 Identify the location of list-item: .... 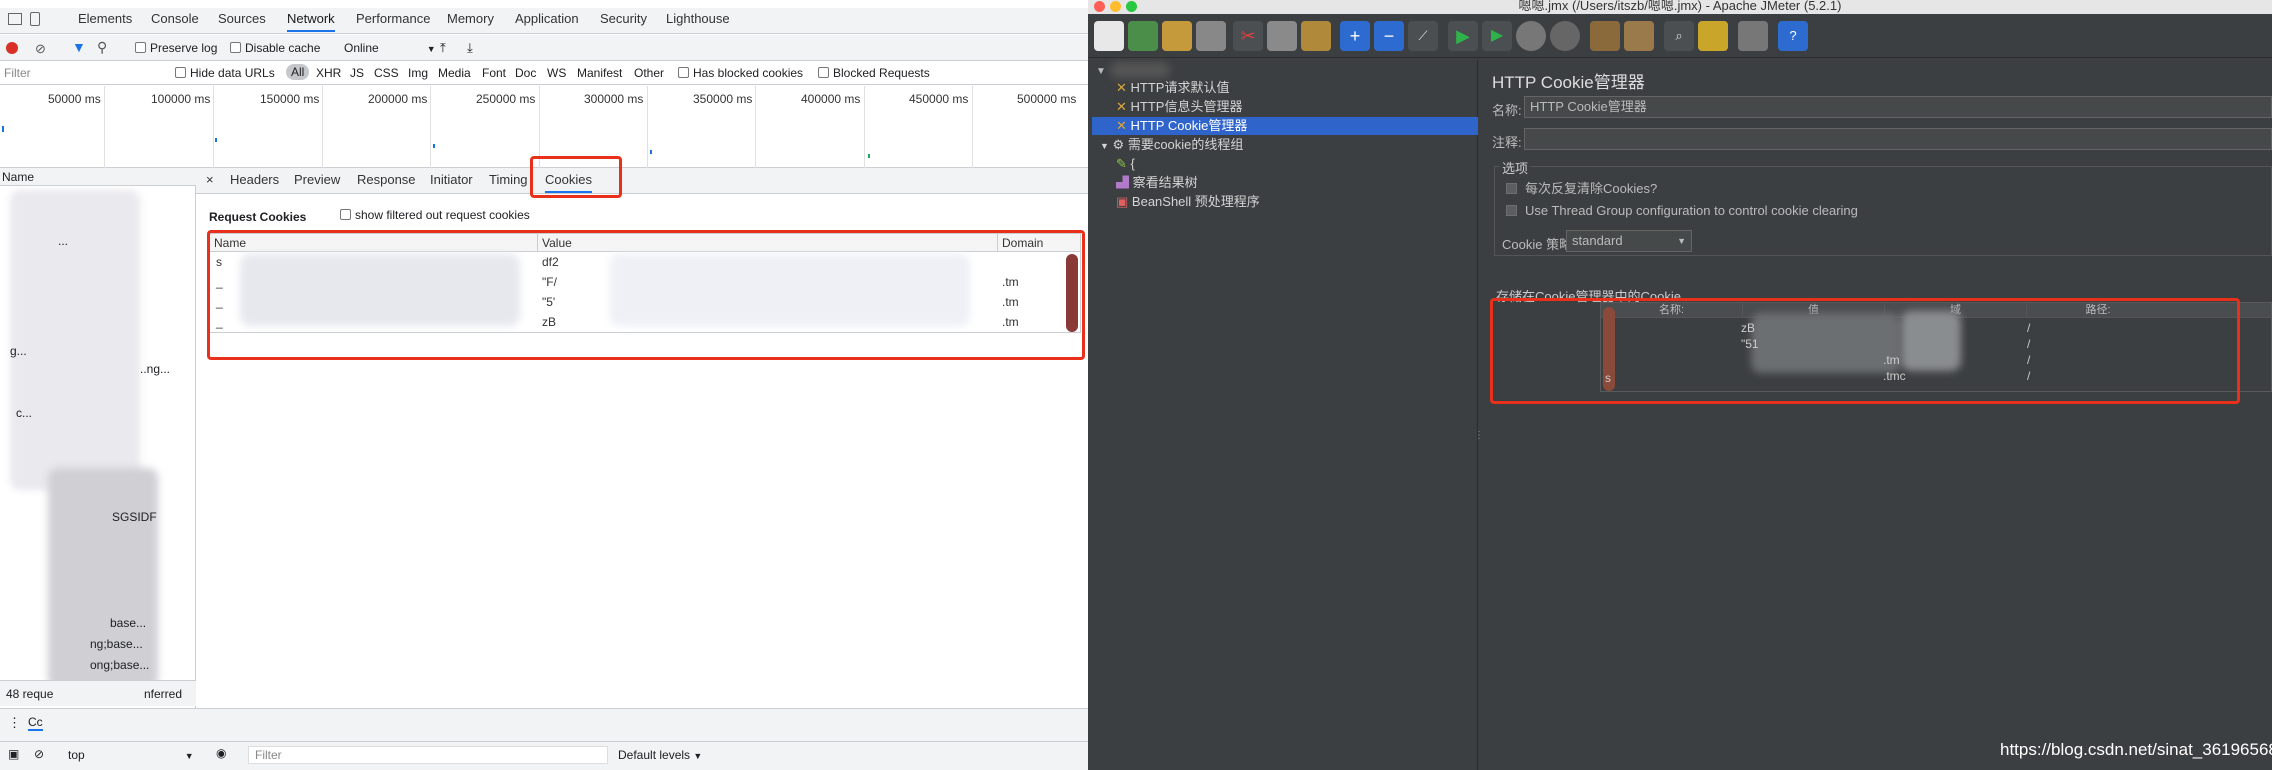
(63, 241).